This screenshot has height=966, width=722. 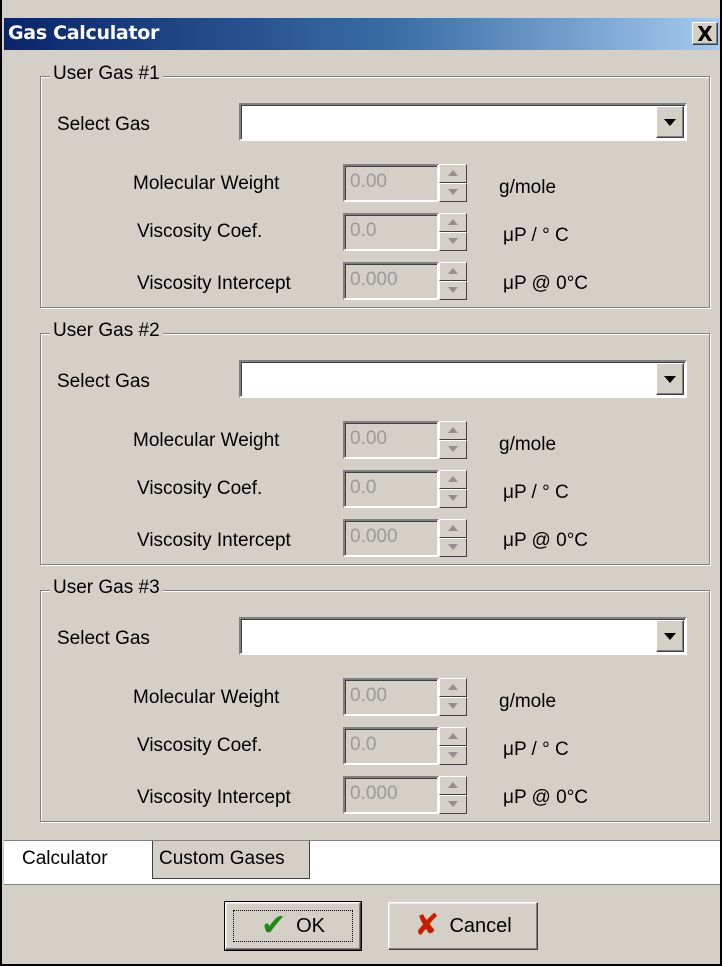 What do you see at coordinates (106, 588) in the screenshot?
I see `group-legend: User Gas #3` at bounding box center [106, 588].